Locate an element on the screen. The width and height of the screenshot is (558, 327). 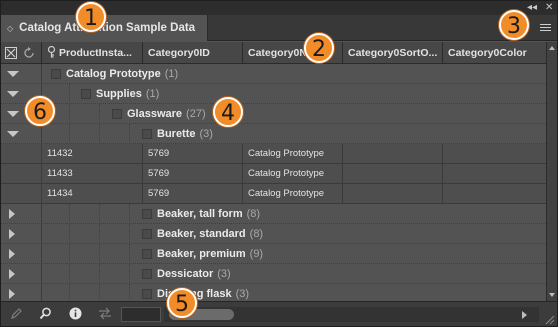
group-count: (27) is located at coordinates (196, 114).